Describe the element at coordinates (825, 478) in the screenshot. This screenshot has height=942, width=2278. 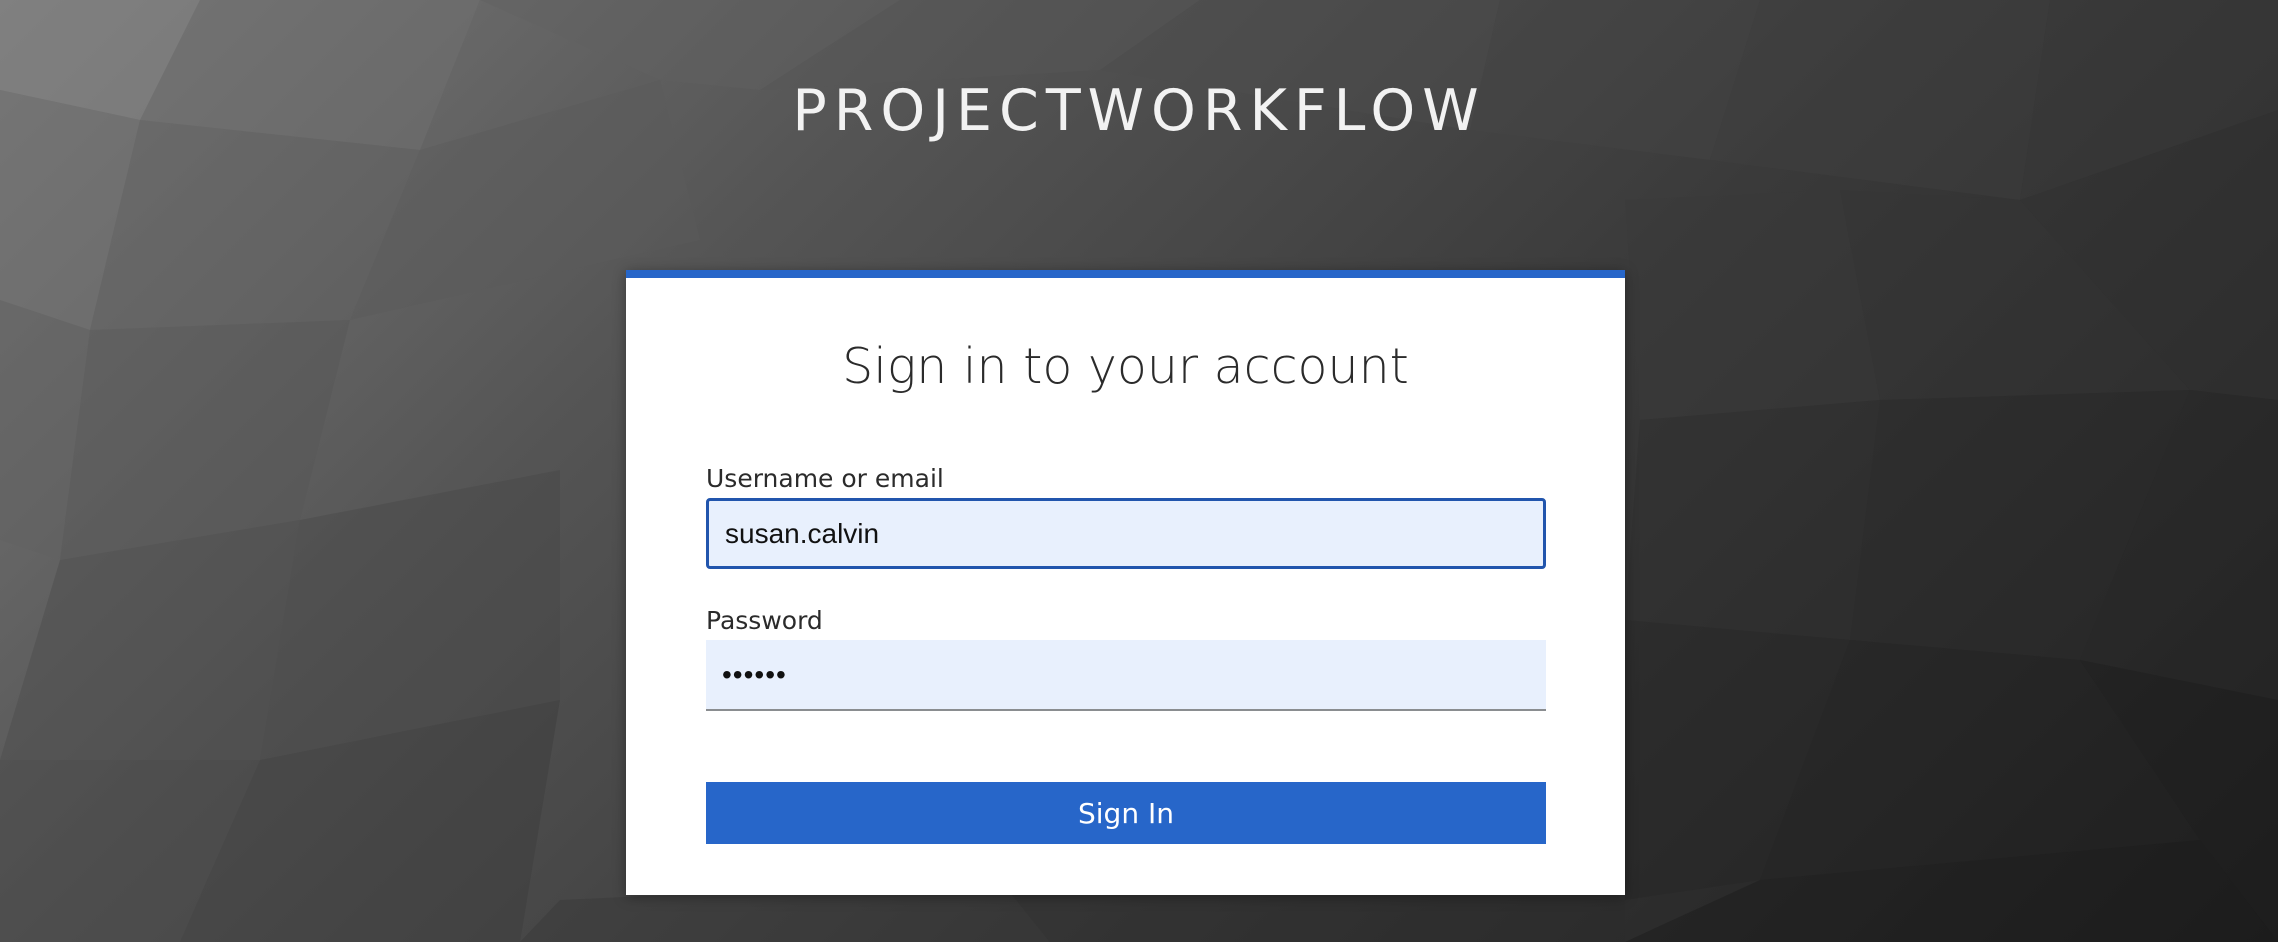
I see `username-label: Username or email` at that location.